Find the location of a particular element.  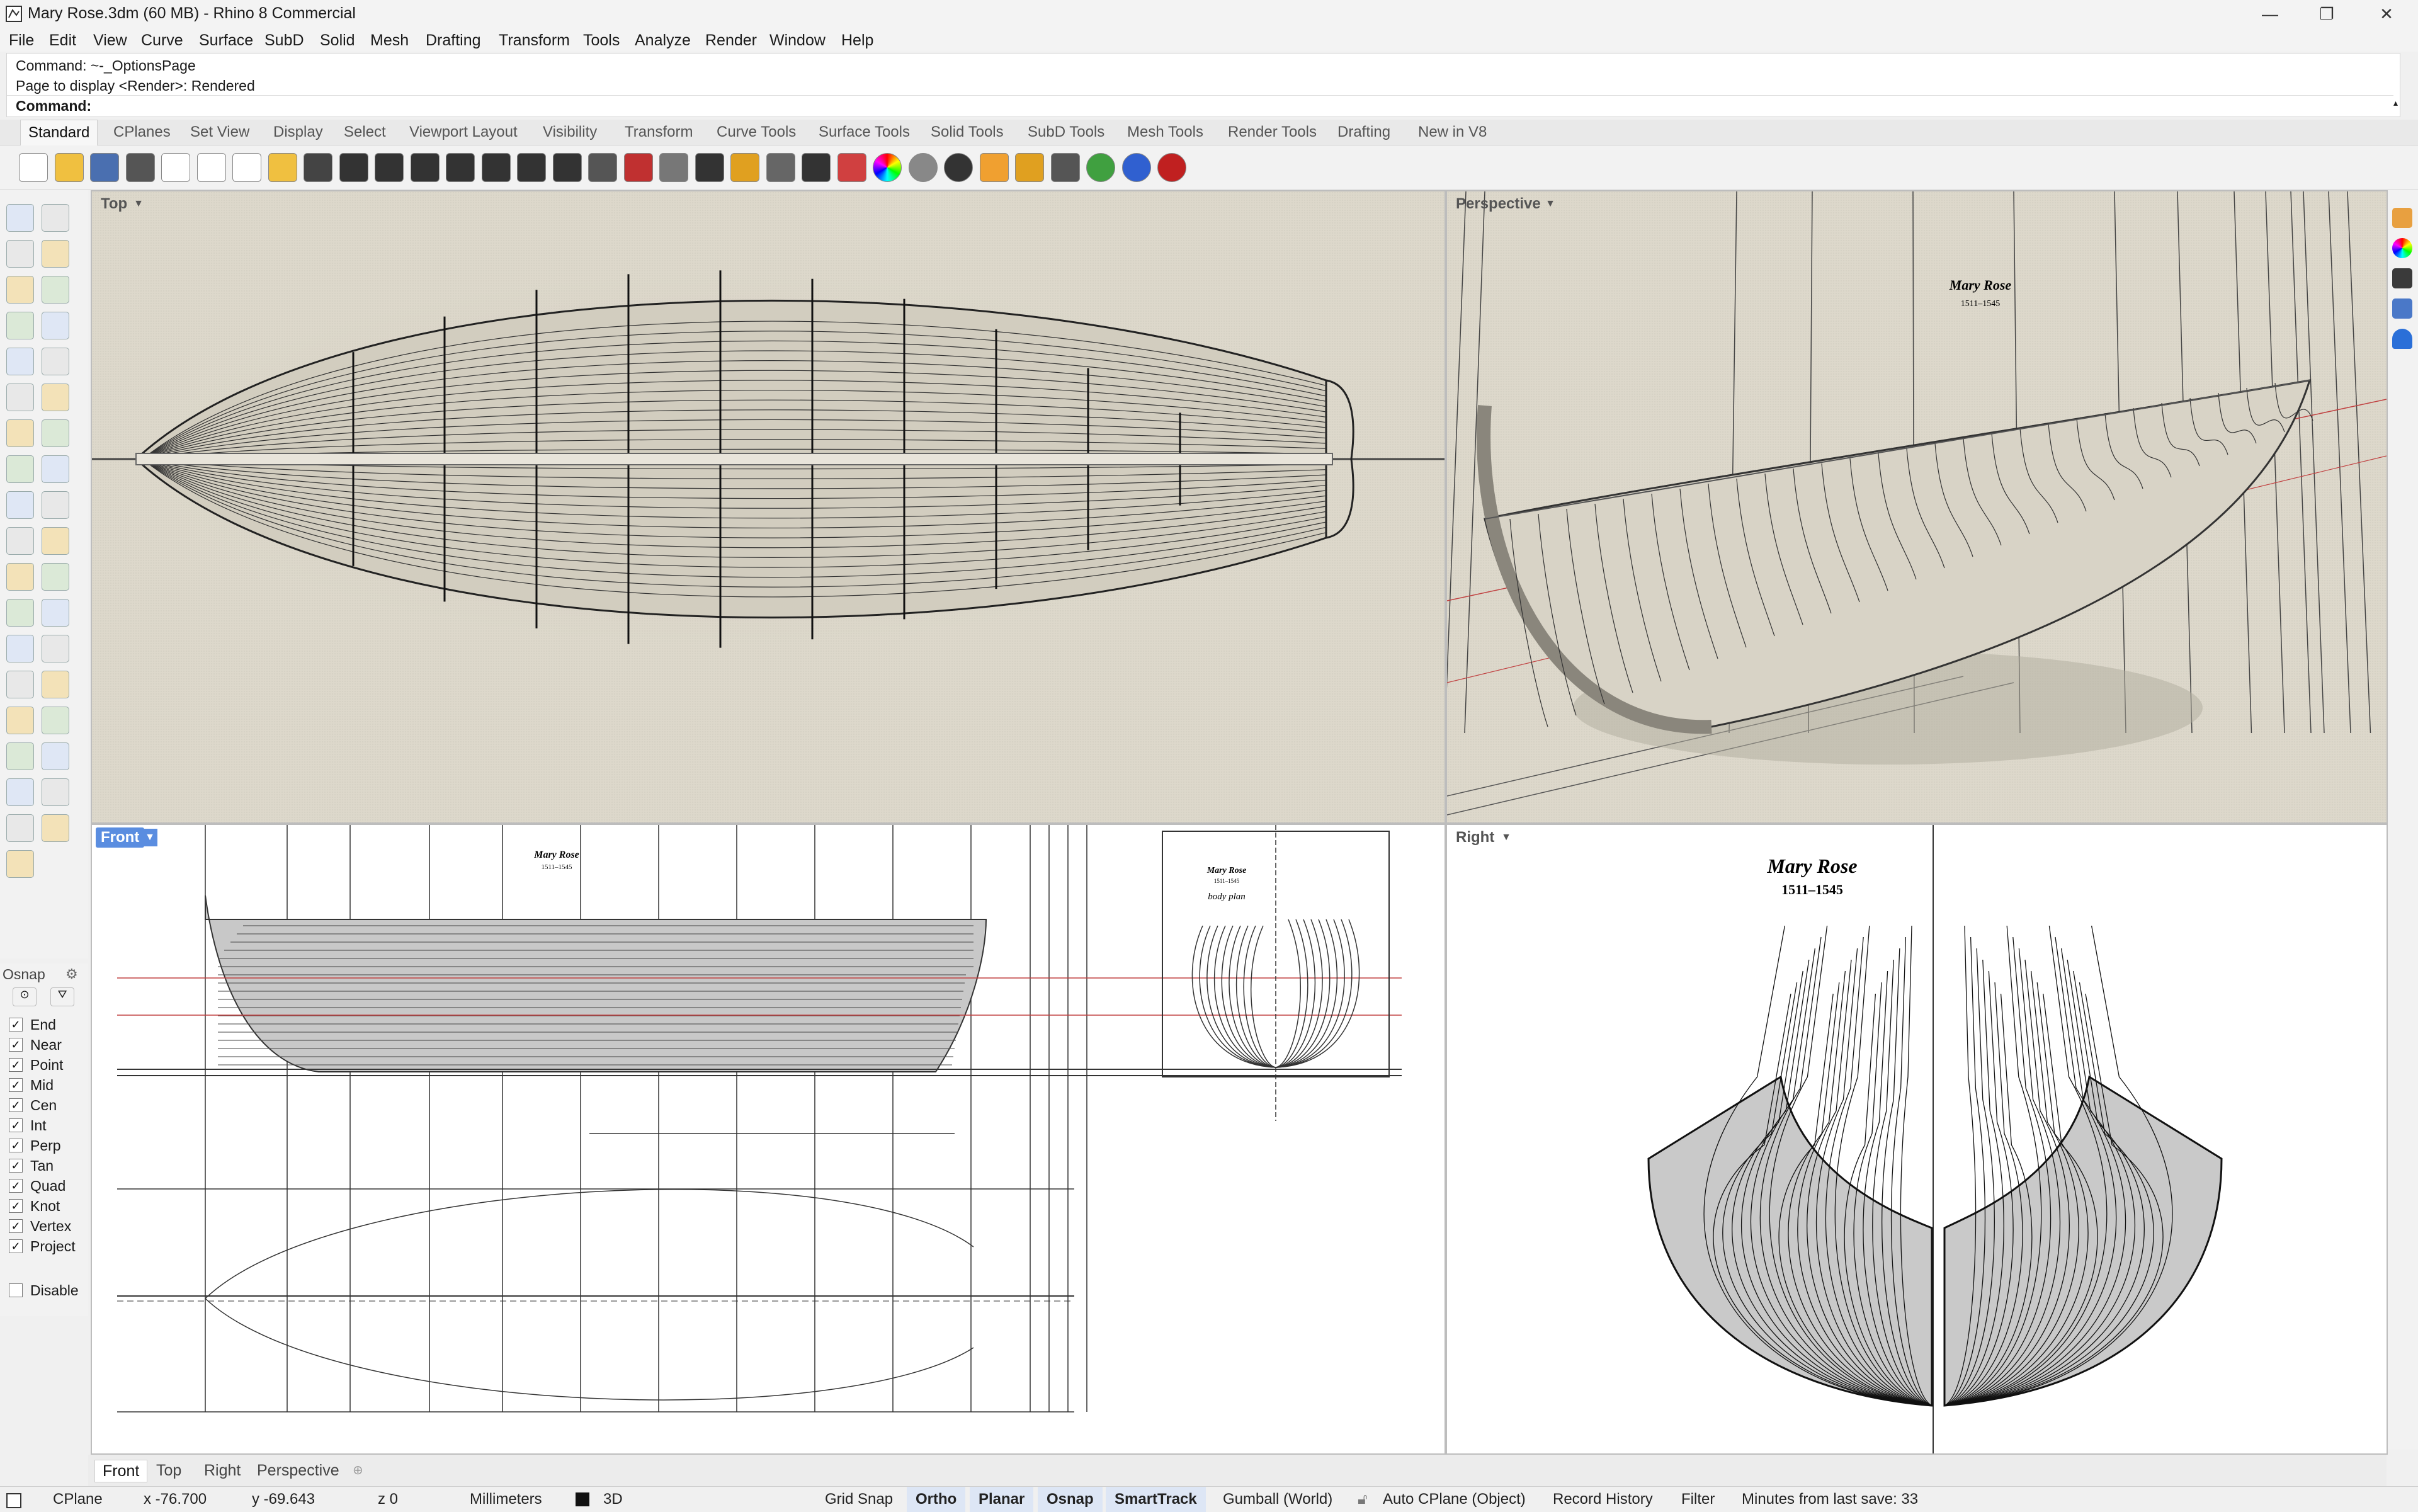

status-units: Millimeters is located at coordinates (506, 1500).